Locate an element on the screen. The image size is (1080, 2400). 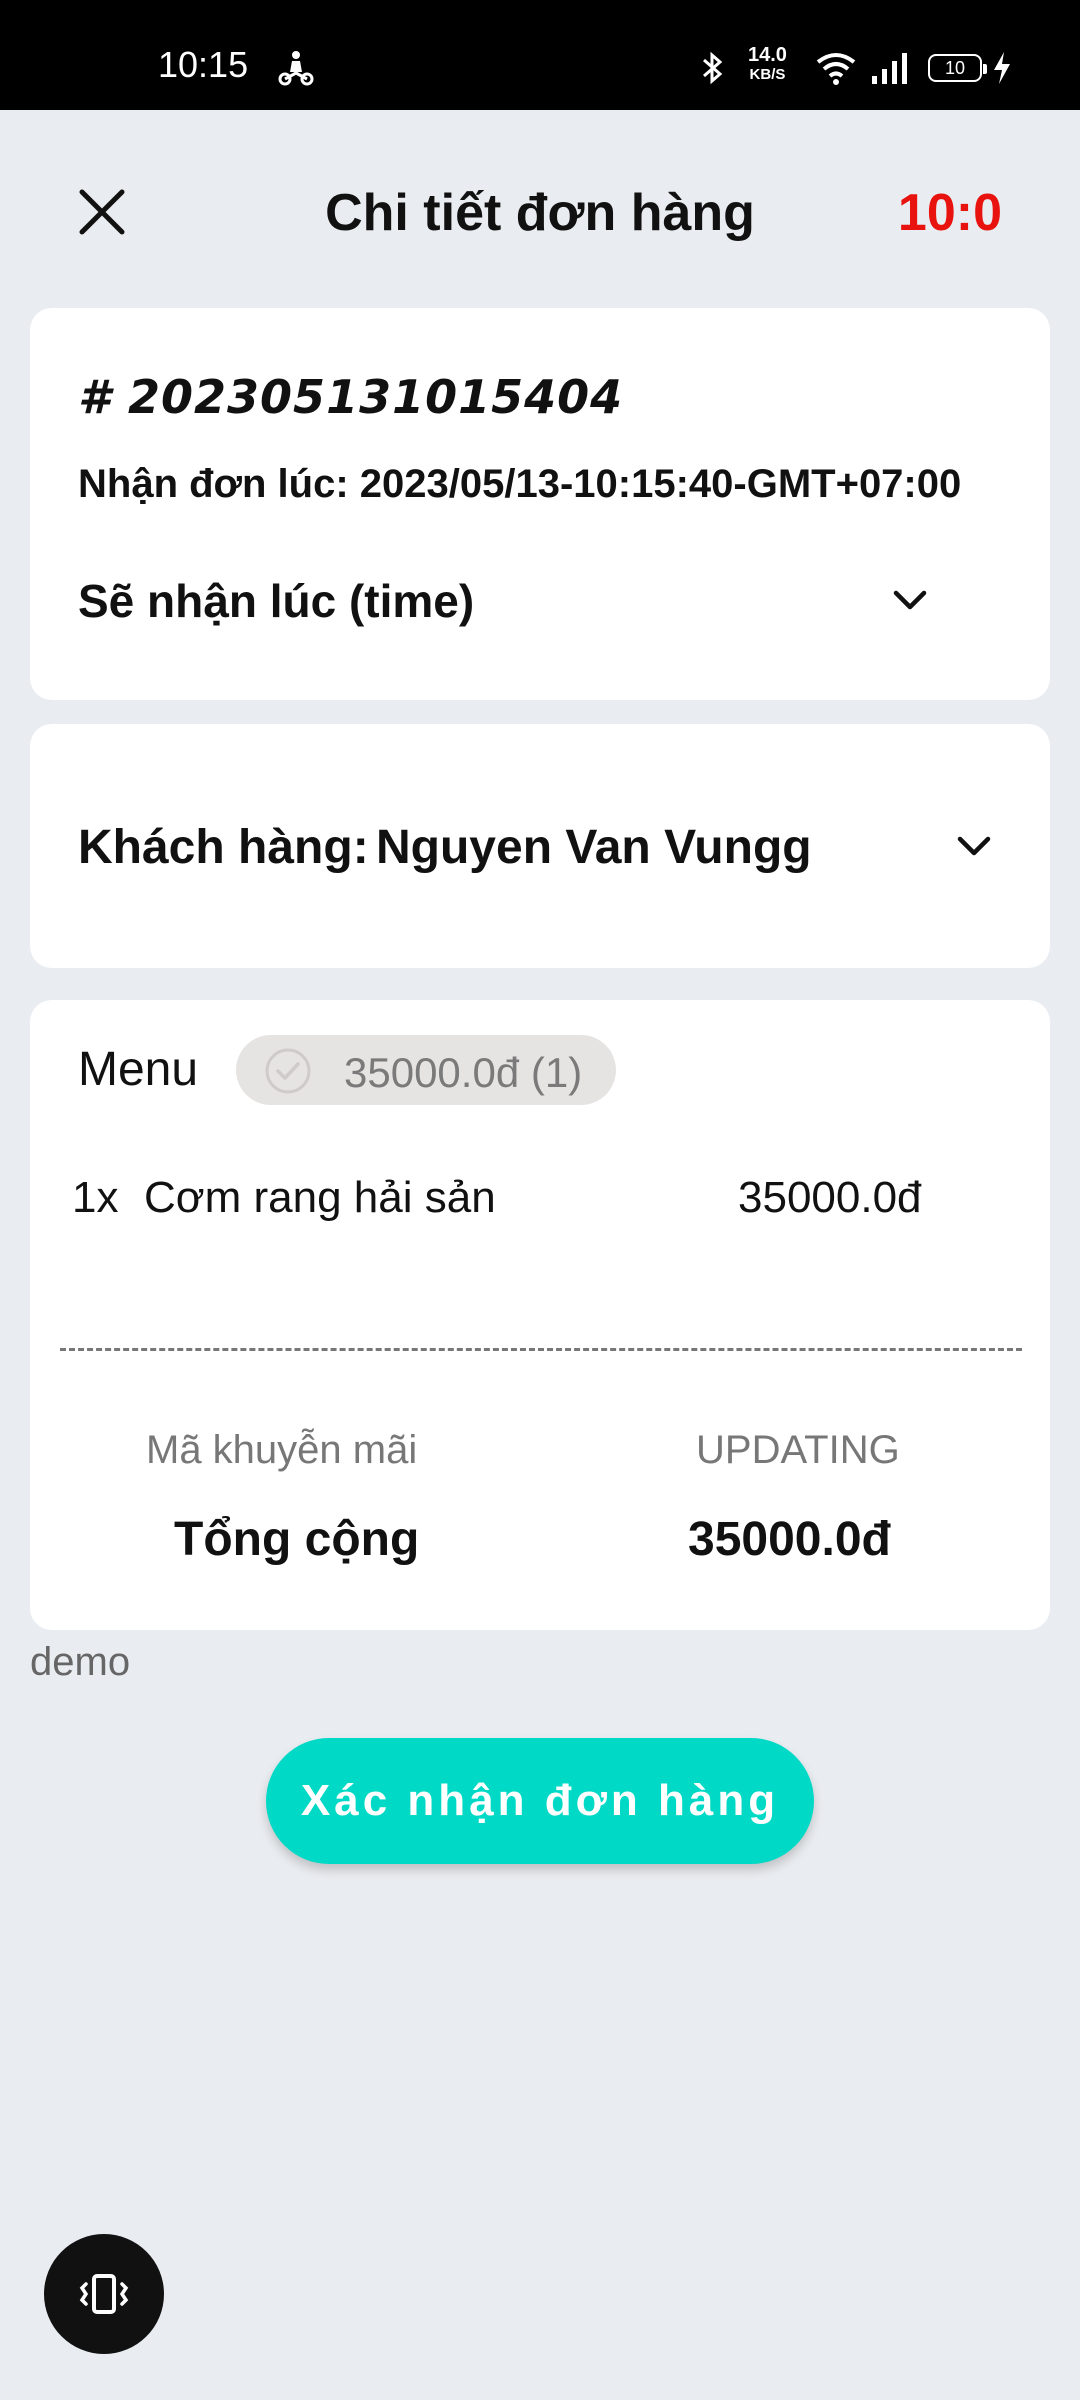
item-quantity: 1x is located at coordinates (95, 1197).